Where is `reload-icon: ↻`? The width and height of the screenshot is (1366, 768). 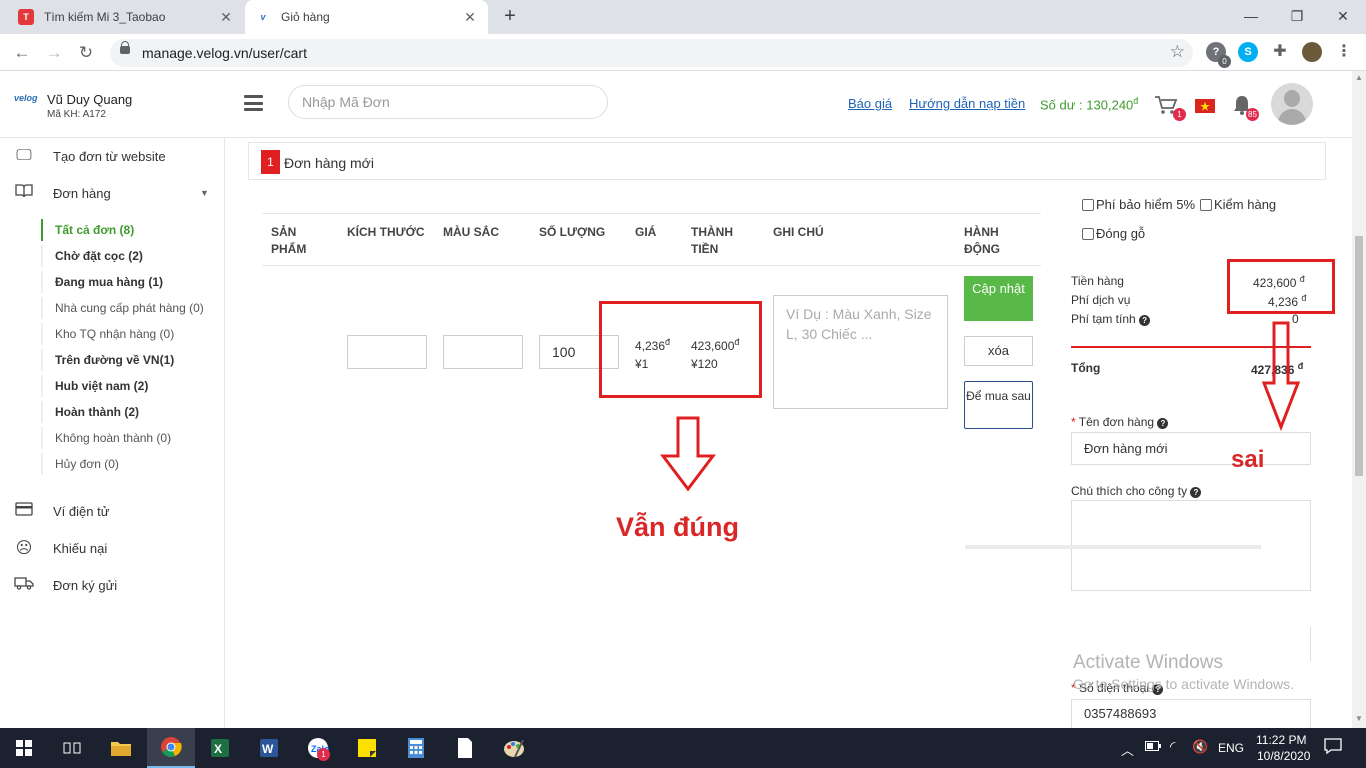
reload-icon: ↻ is located at coordinates (86, 53).